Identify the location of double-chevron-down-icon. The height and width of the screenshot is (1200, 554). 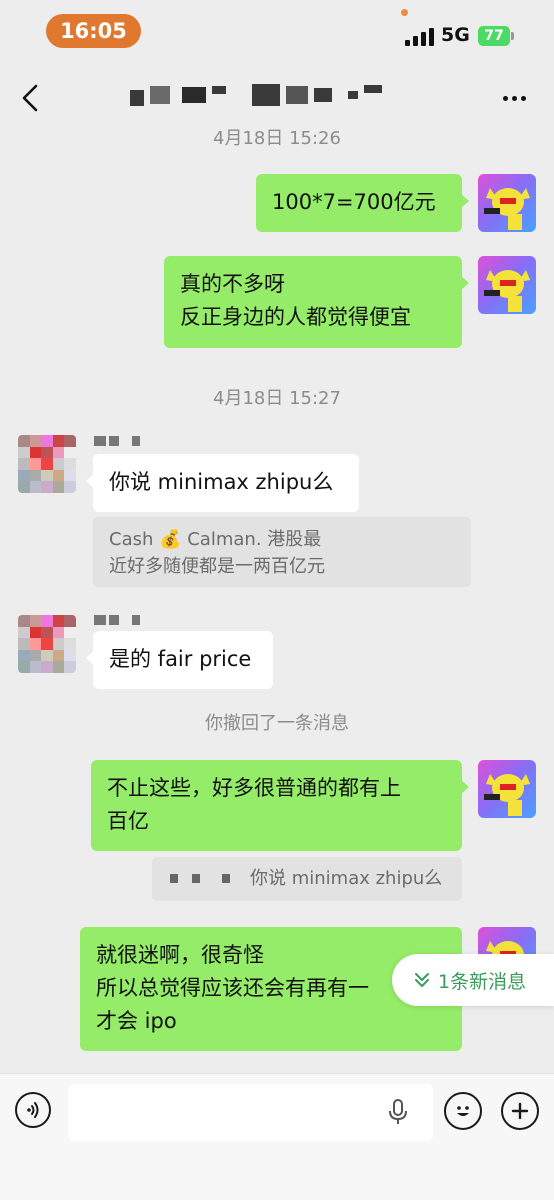
(422, 980).